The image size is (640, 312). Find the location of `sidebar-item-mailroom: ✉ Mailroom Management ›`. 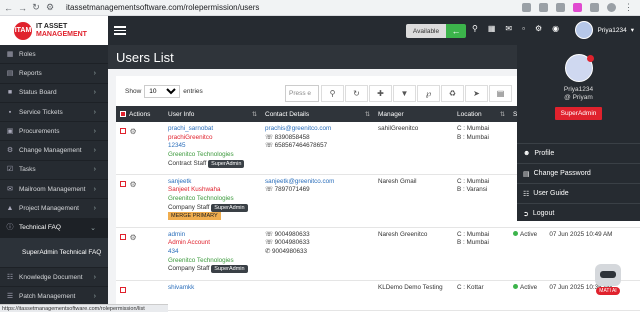

sidebar-item-mailroom: ✉ Mailroom Management › is located at coordinates (54, 190).